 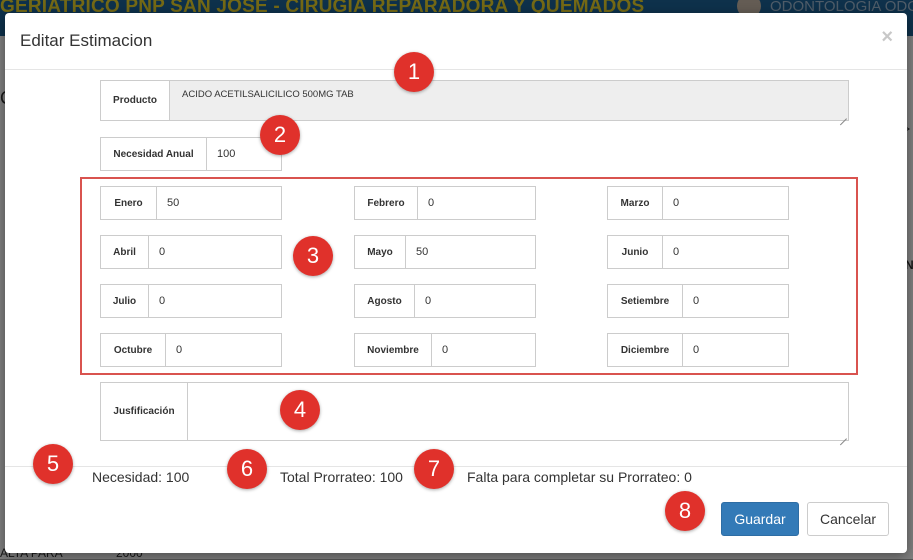 What do you see at coordinates (53, 464) in the screenshot?
I see `annotation-marker-5: 5` at bounding box center [53, 464].